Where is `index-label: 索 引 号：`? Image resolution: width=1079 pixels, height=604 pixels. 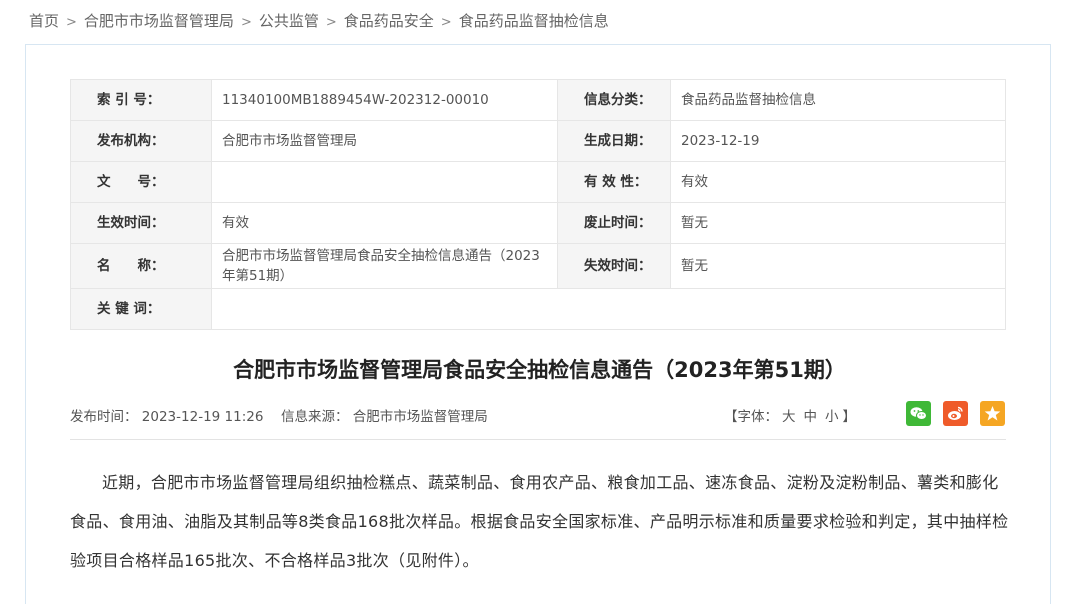
index-label: 索 引 号： is located at coordinates (141, 100).